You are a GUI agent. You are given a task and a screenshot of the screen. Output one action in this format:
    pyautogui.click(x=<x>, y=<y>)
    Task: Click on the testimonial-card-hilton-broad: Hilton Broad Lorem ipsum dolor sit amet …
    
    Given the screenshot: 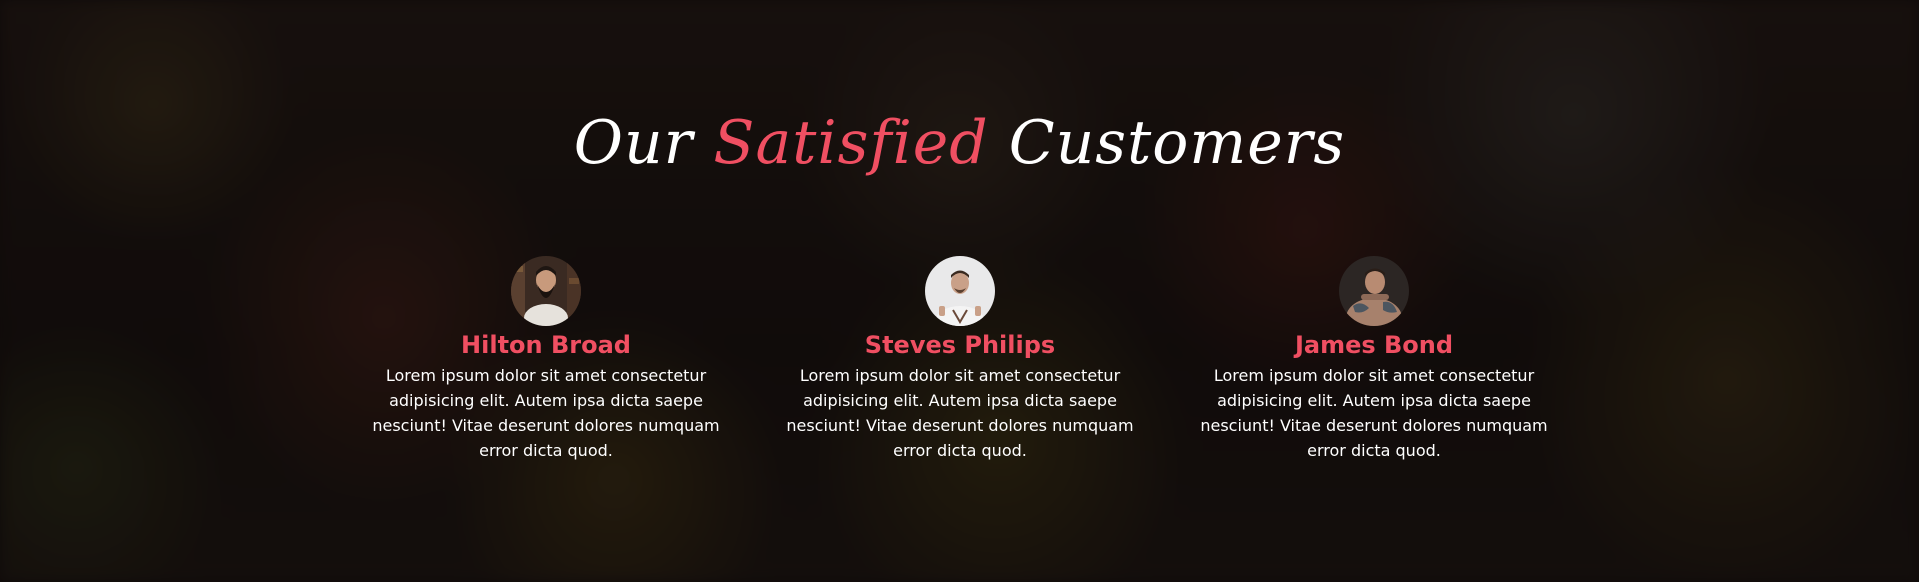 What is the action you would take?
    pyautogui.click(x=546, y=359)
    